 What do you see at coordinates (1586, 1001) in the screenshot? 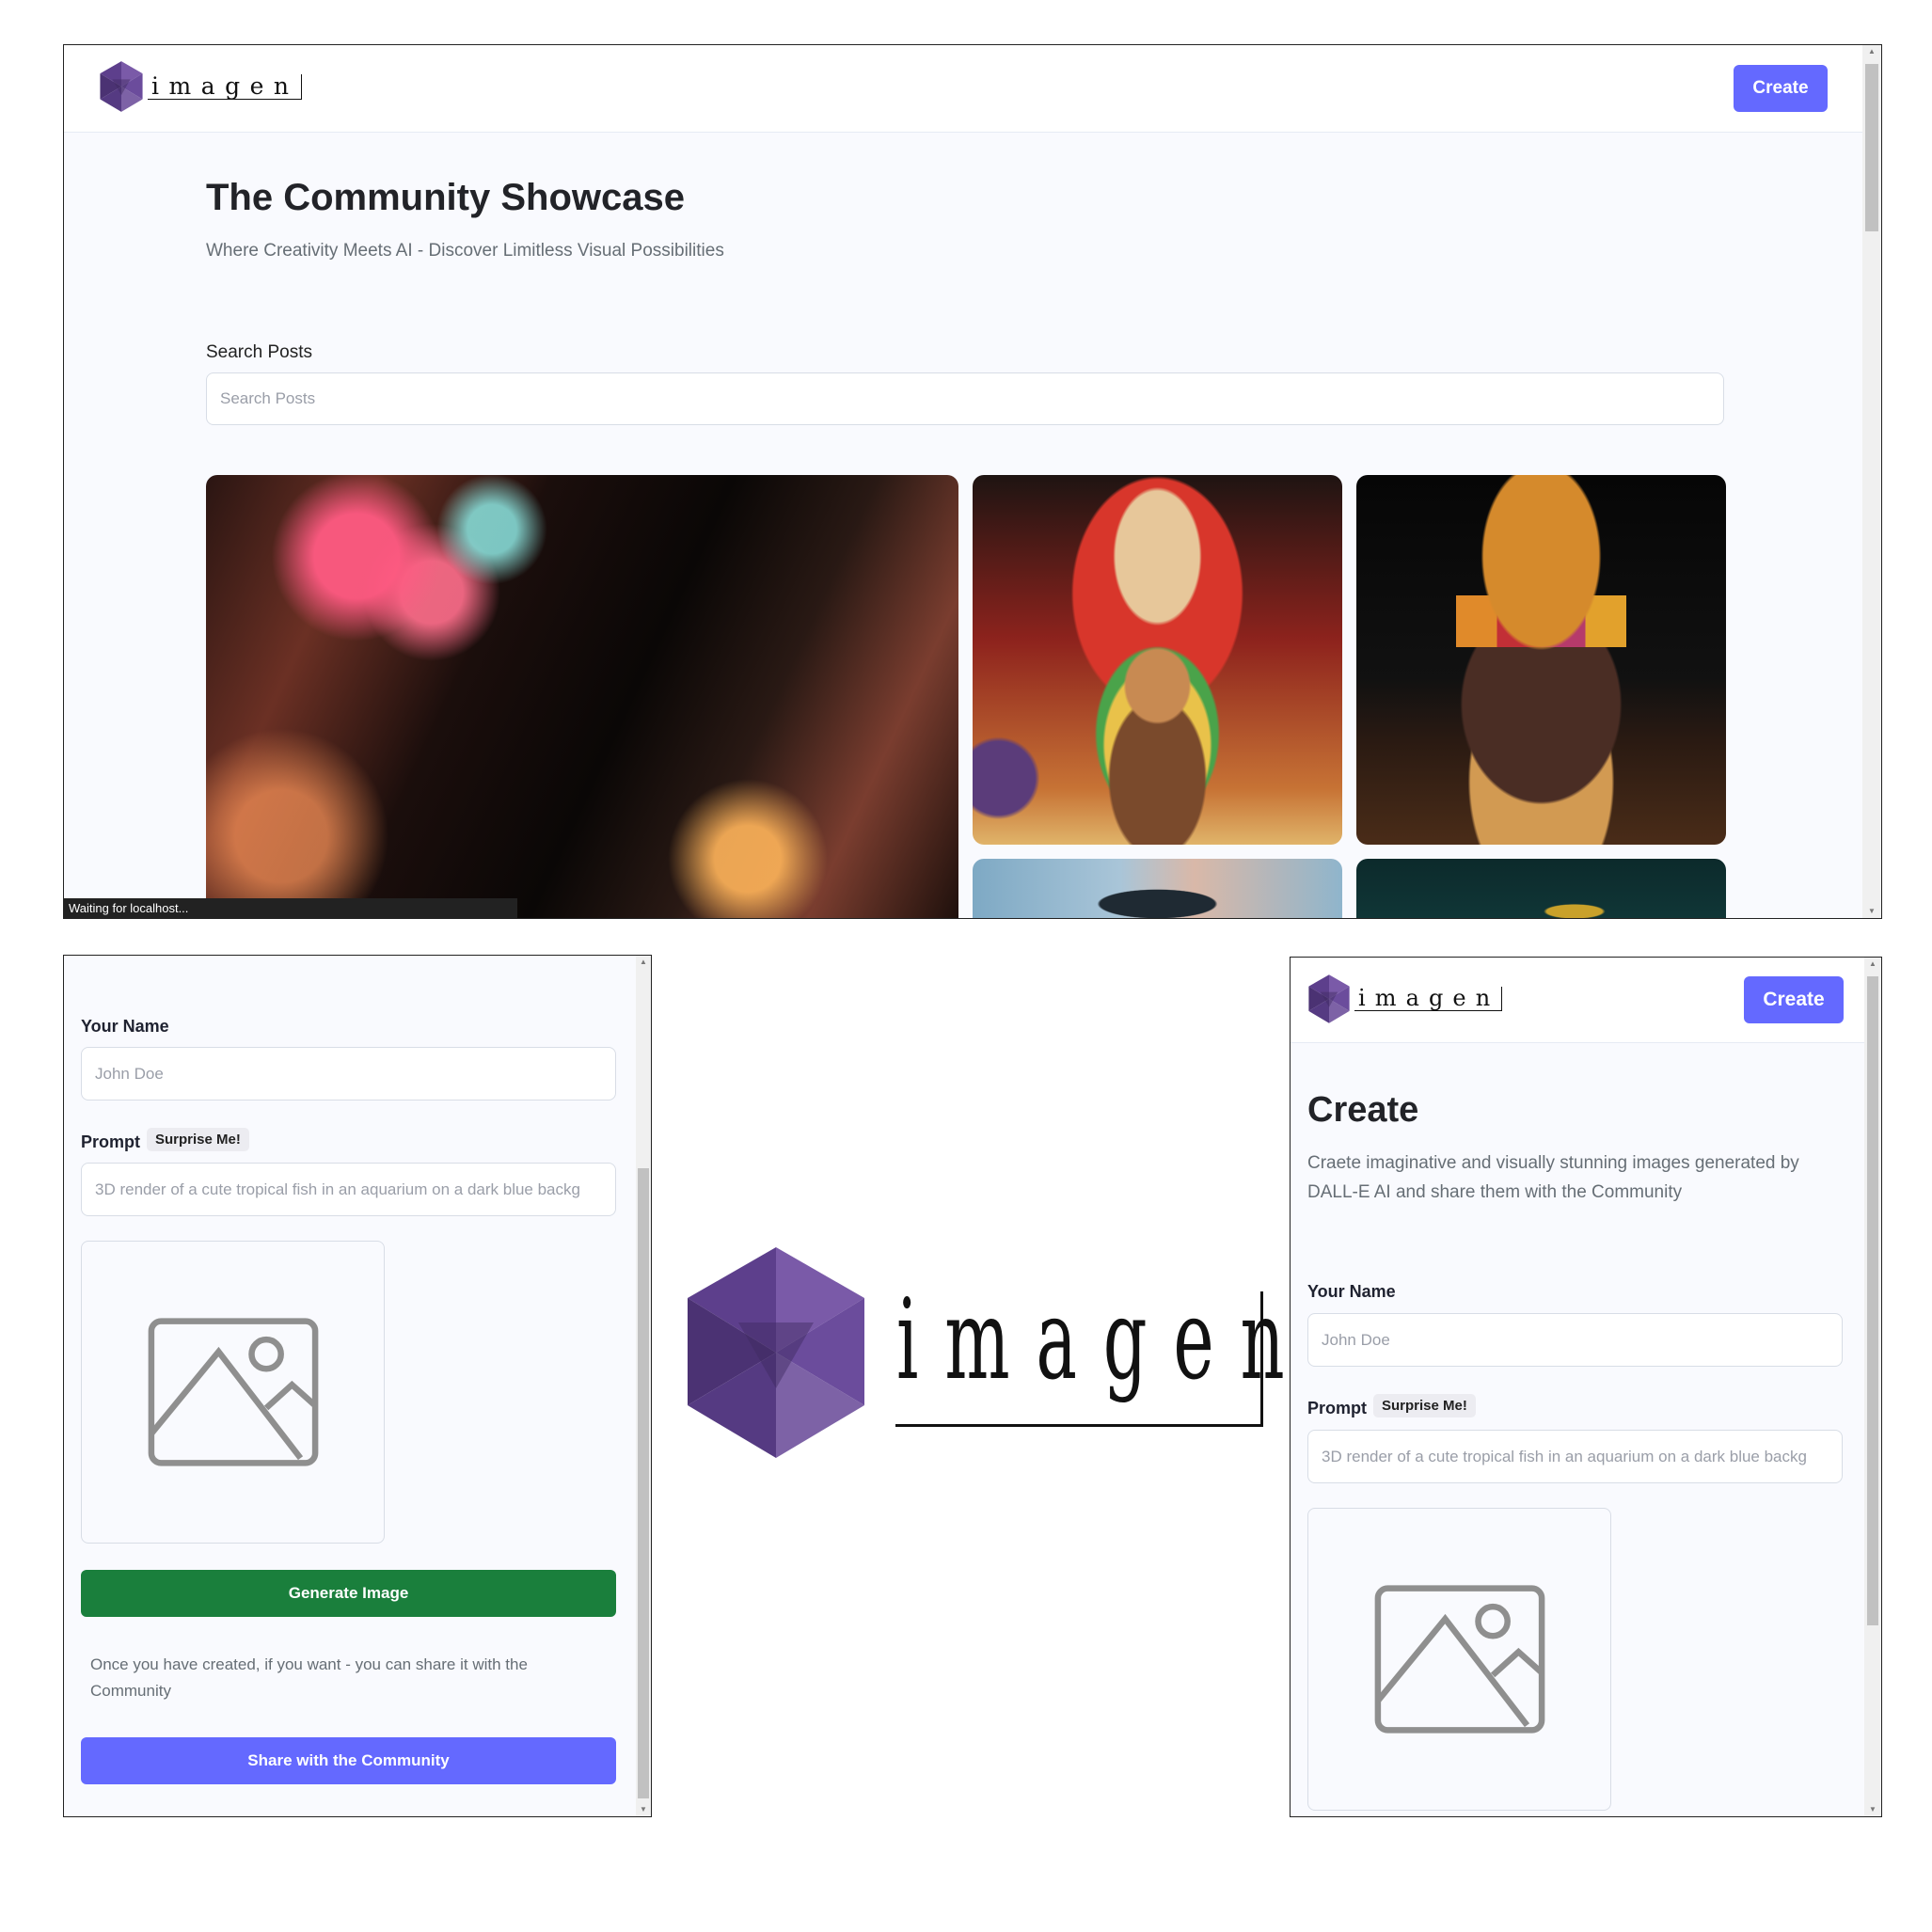
I see `create-header: imagen Create` at bounding box center [1586, 1001].